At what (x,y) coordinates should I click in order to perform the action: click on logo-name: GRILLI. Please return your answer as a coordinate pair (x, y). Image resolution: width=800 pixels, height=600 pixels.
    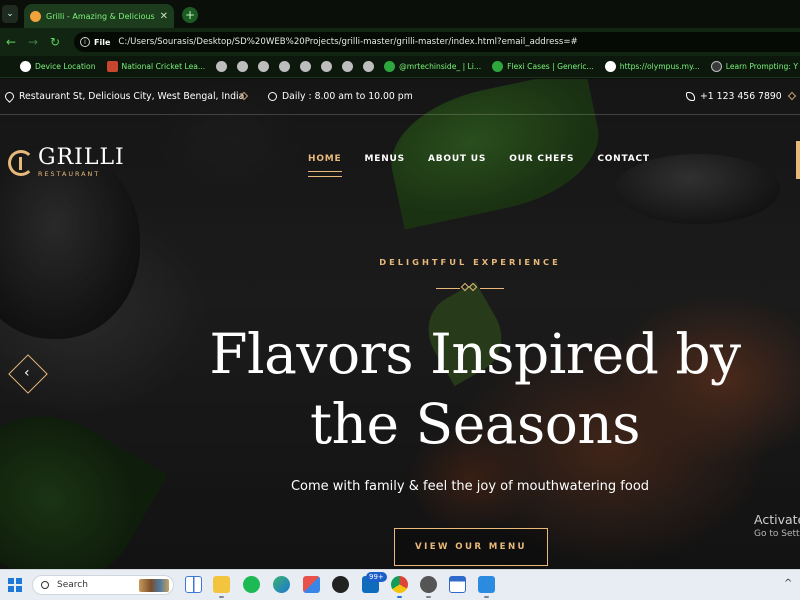
    Looking at the image, I should click on (81, 157).